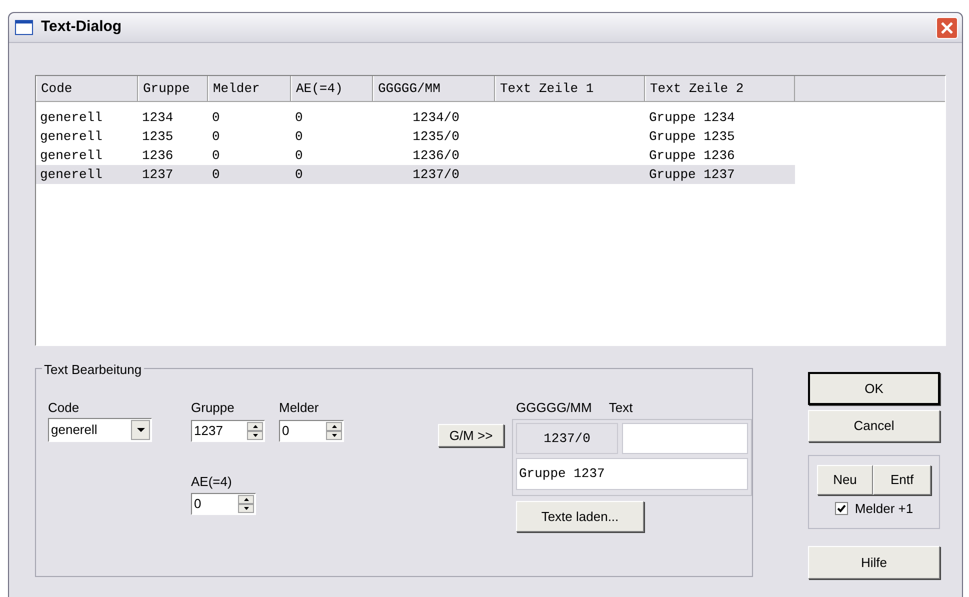  What do you see at coordinates (434, 88) in the screenshot?
I see `column-header: GGGGG/MM` at bounding box center [434, 88].